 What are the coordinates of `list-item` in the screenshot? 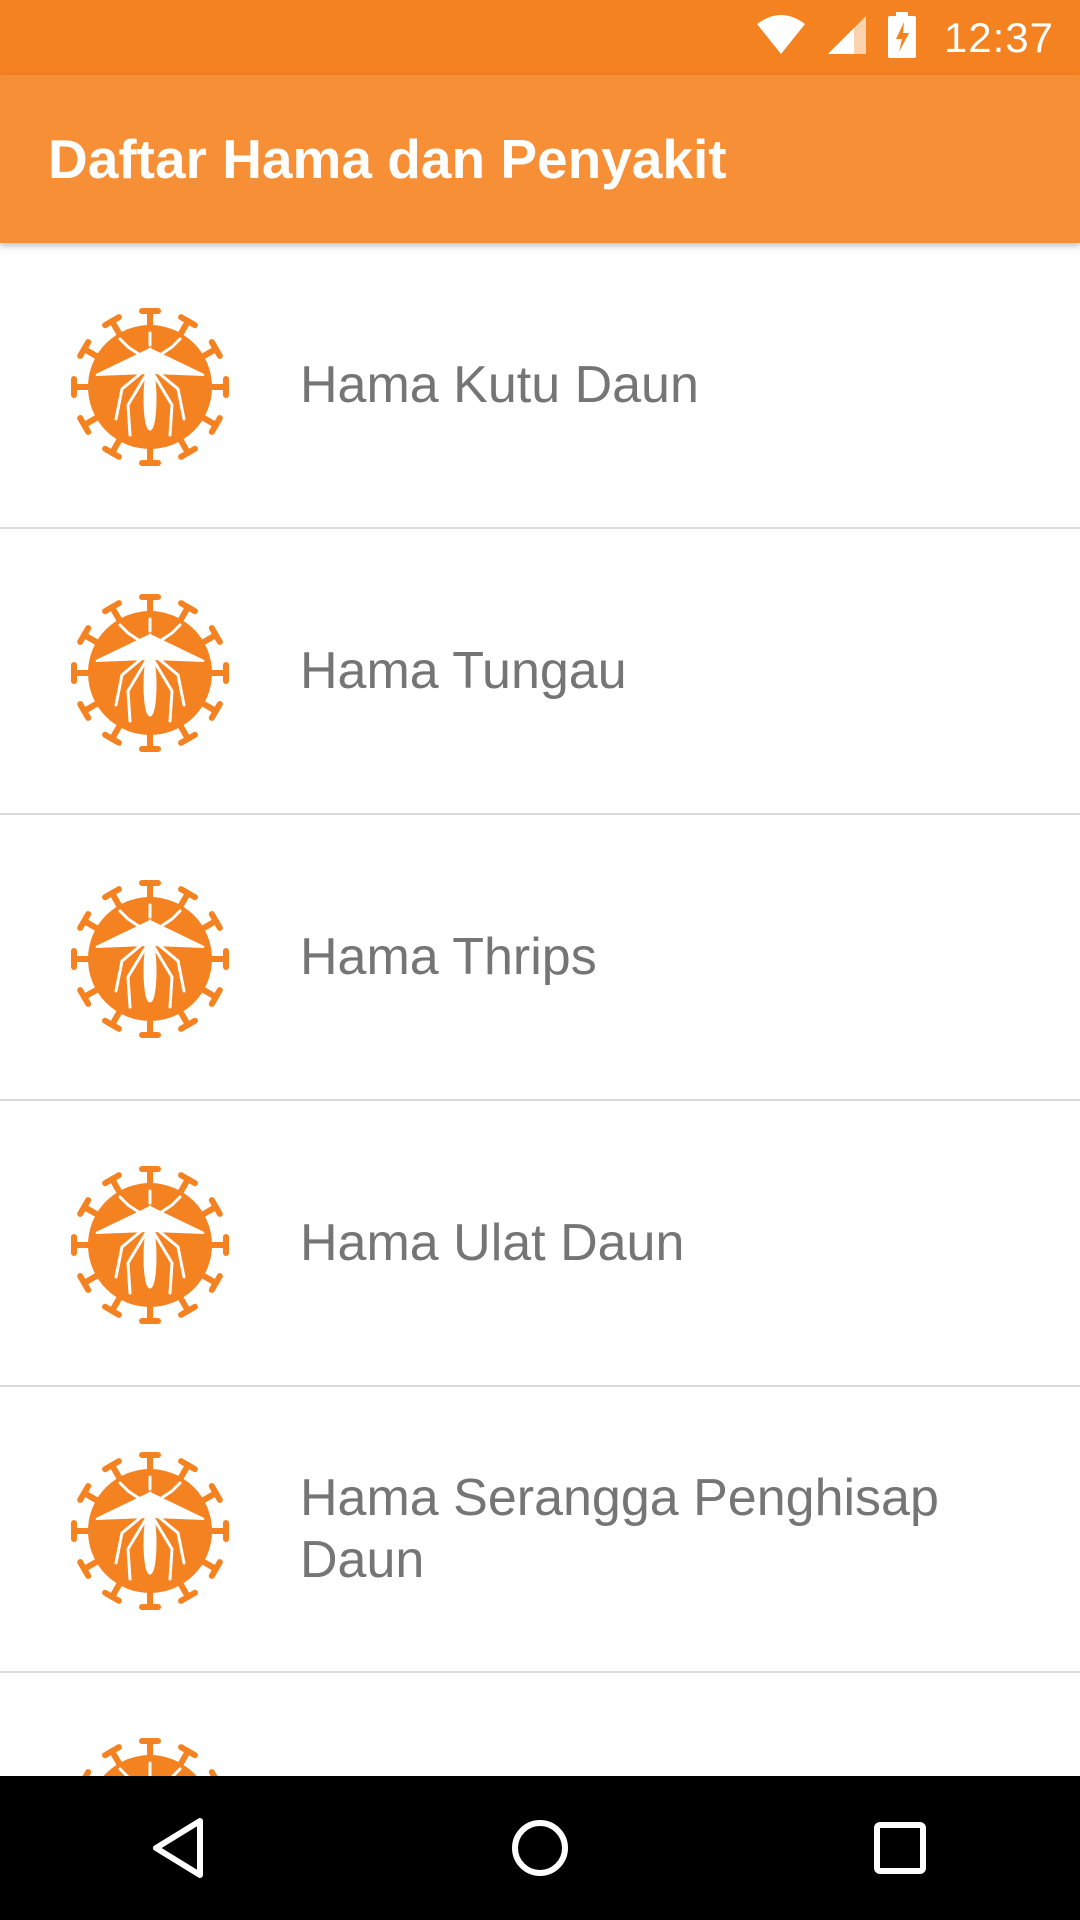 It's located at (540, 1724).